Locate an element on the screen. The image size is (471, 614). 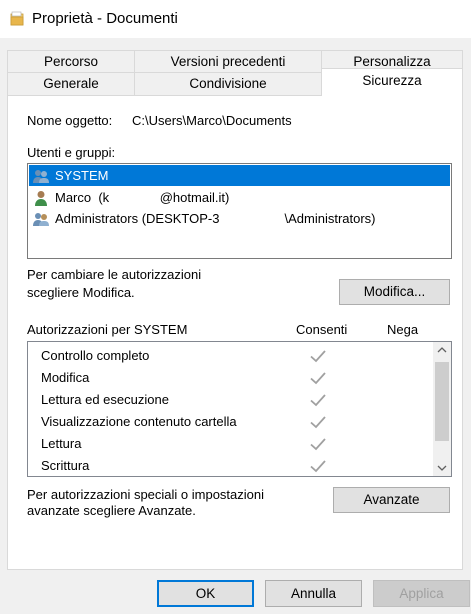
list-item: SYSTEM is located at coordinates (239, 175).